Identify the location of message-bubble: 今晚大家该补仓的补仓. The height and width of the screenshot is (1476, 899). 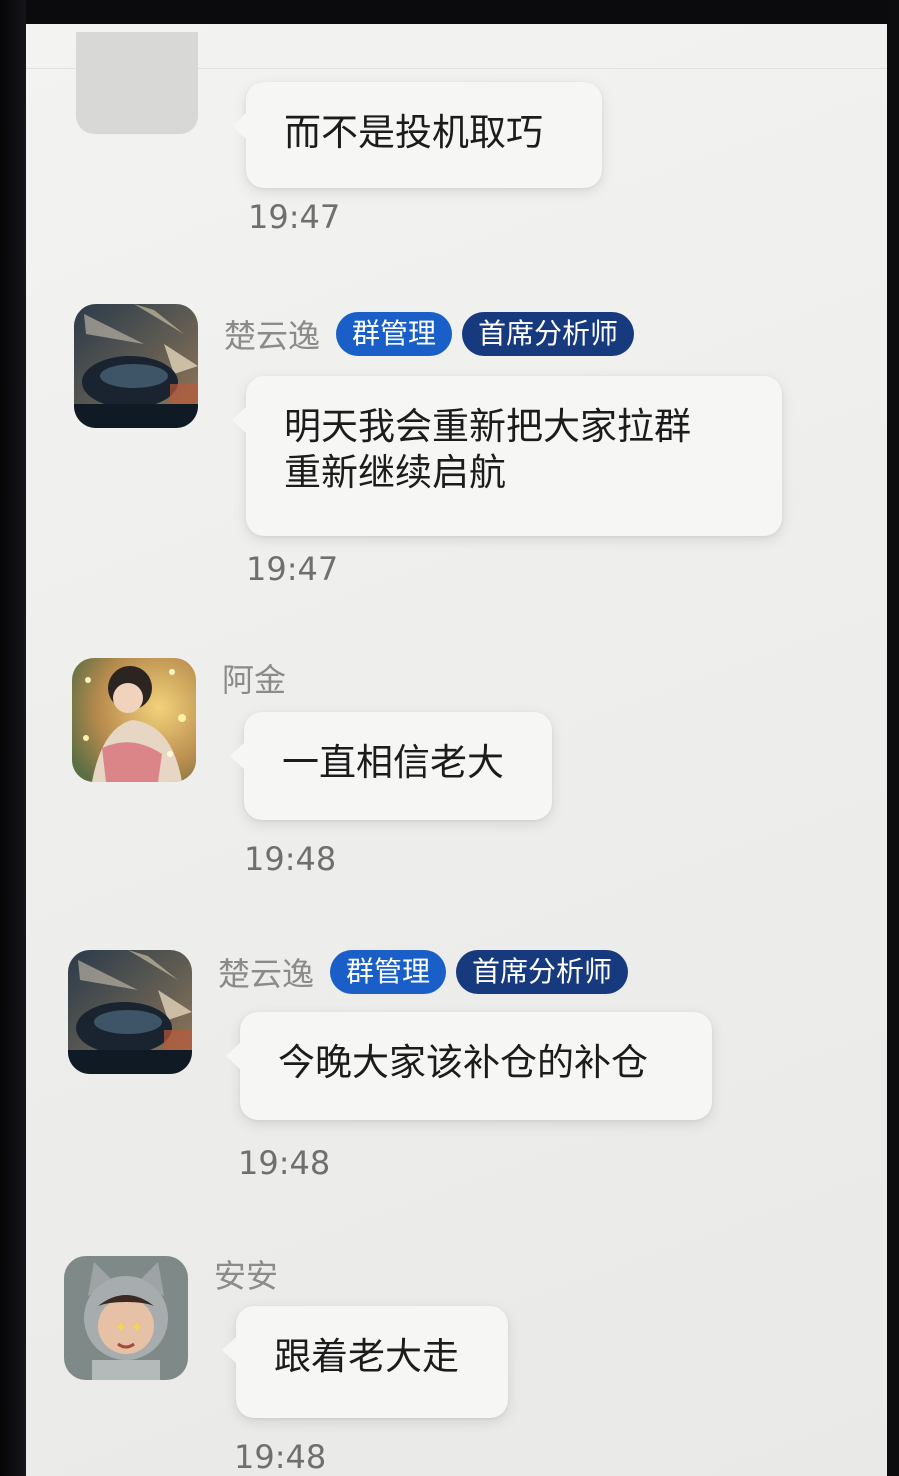
(469, 1066).